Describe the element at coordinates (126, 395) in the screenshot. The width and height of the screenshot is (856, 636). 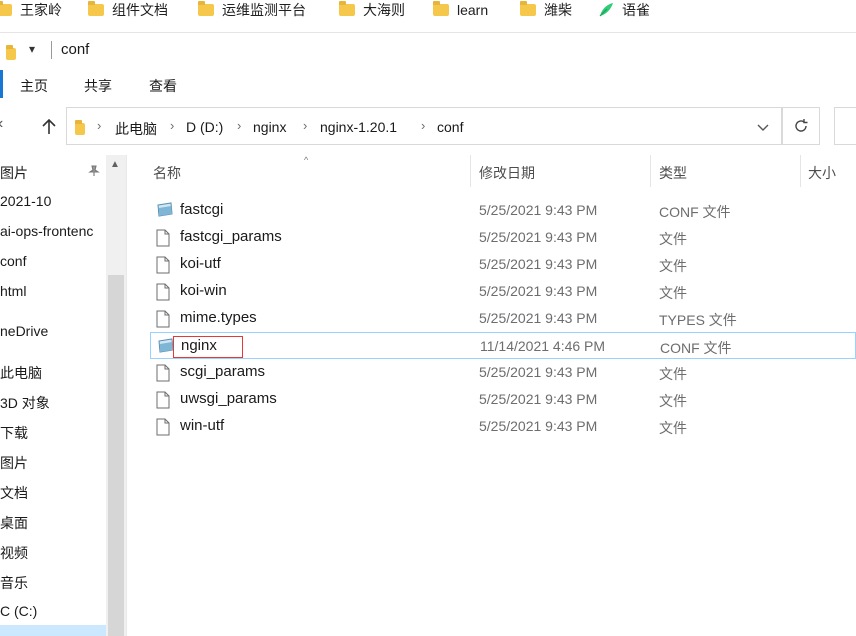
I see `pane-divider` at that location.